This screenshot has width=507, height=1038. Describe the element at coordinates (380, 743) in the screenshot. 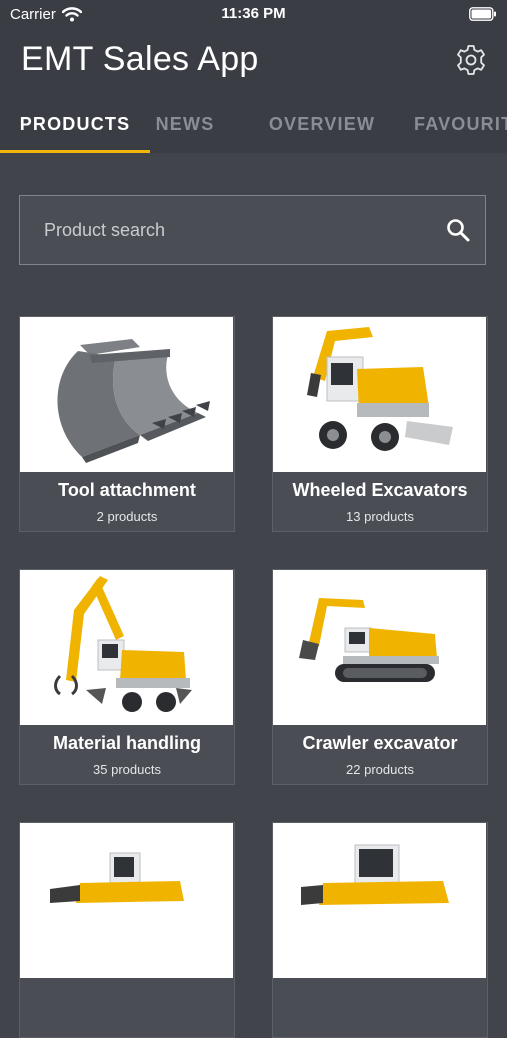

I see `product-title: Crawler excavator` at that location.